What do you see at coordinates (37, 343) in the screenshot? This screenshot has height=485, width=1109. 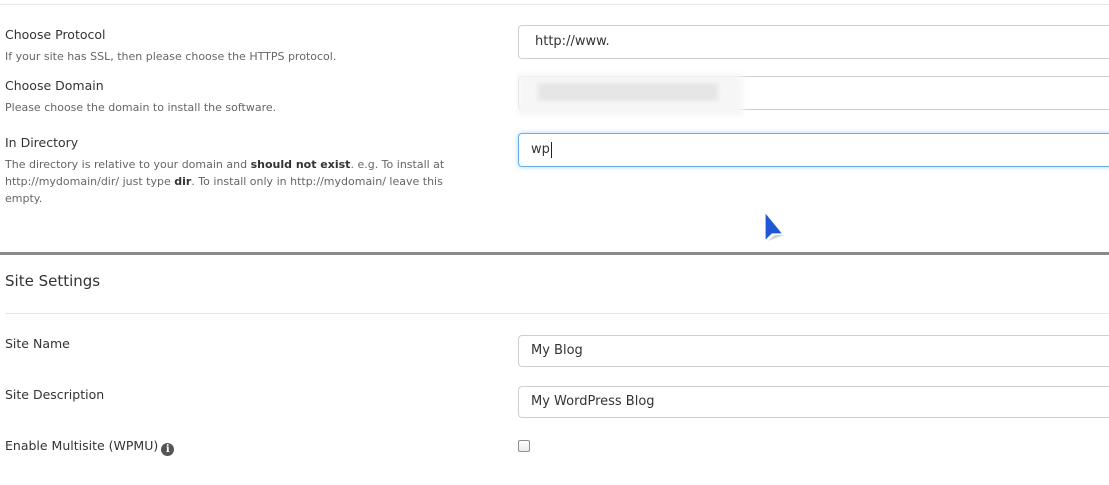 I see `site-name-label: Site Name` at bounding box center [37, 343].